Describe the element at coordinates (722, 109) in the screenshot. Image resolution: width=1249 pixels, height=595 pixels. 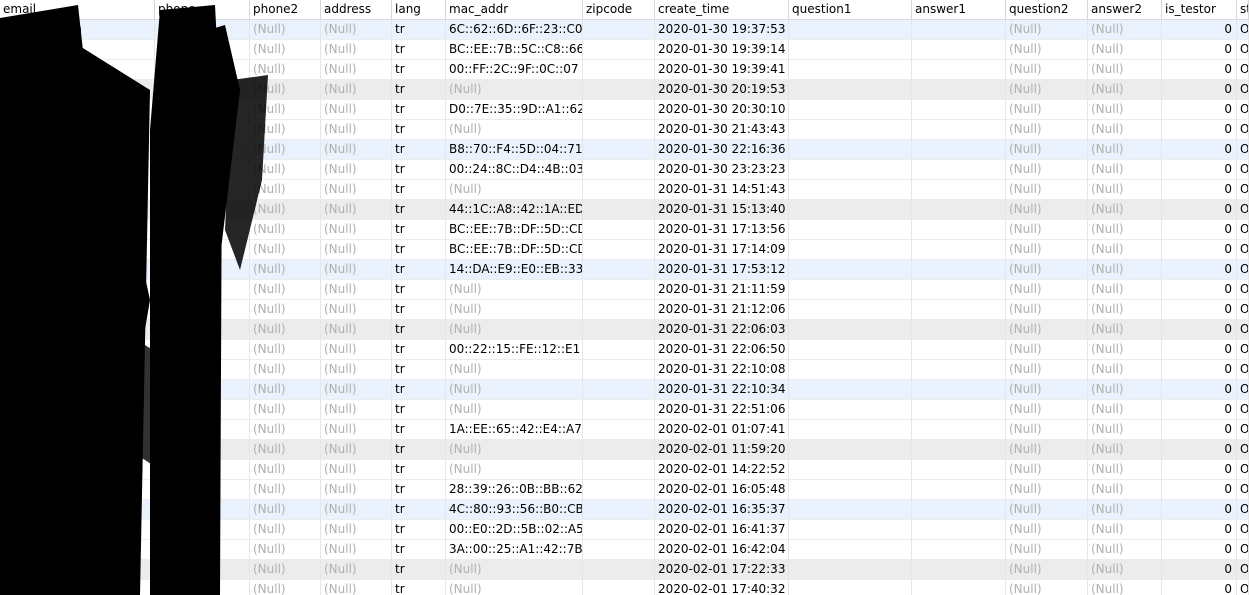
I see `cell-create-time: 2020-01-30 20:30:10` at that location.